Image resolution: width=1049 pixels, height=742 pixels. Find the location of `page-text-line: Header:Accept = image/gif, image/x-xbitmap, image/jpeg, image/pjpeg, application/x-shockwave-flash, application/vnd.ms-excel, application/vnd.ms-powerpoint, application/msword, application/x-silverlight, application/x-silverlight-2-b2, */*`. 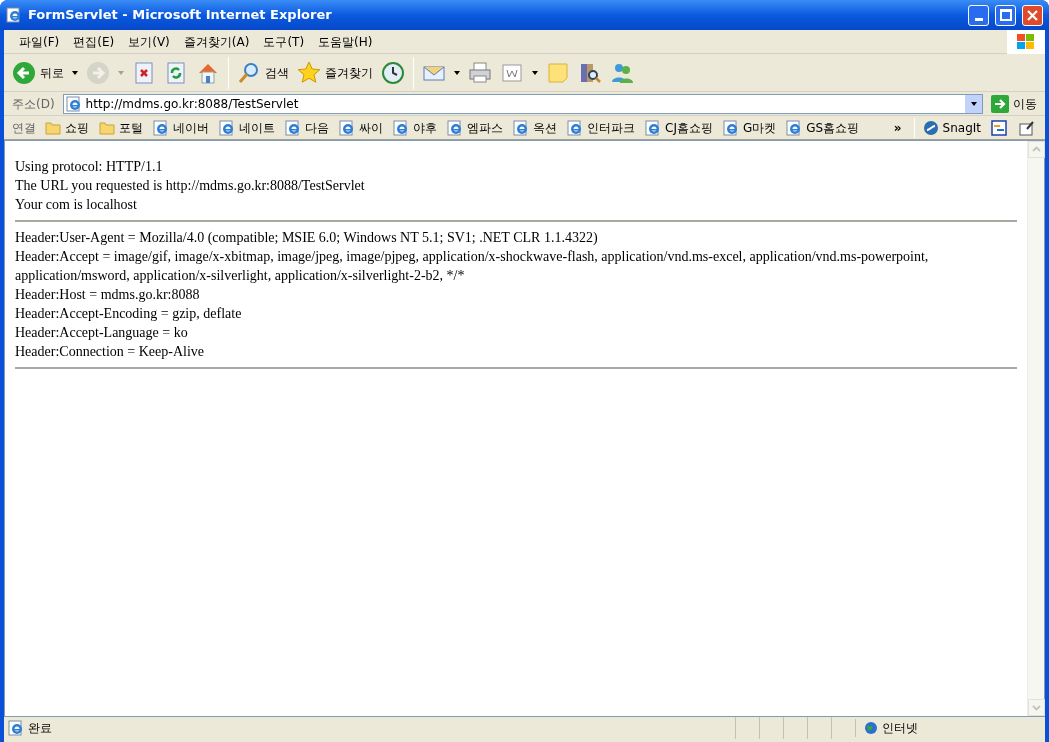

page-text-line: Header:Accept = image/gif, image/x-xbitmap, image/jpeg, image/pjpeg, application/x-shockwave-flash, application/vnd.ms-excel, application/vnd.ms-powerpoint, application/msword, application/x-silverlight, application/x-silverlight-2-b2, */* is located at coordinates (472, 266).